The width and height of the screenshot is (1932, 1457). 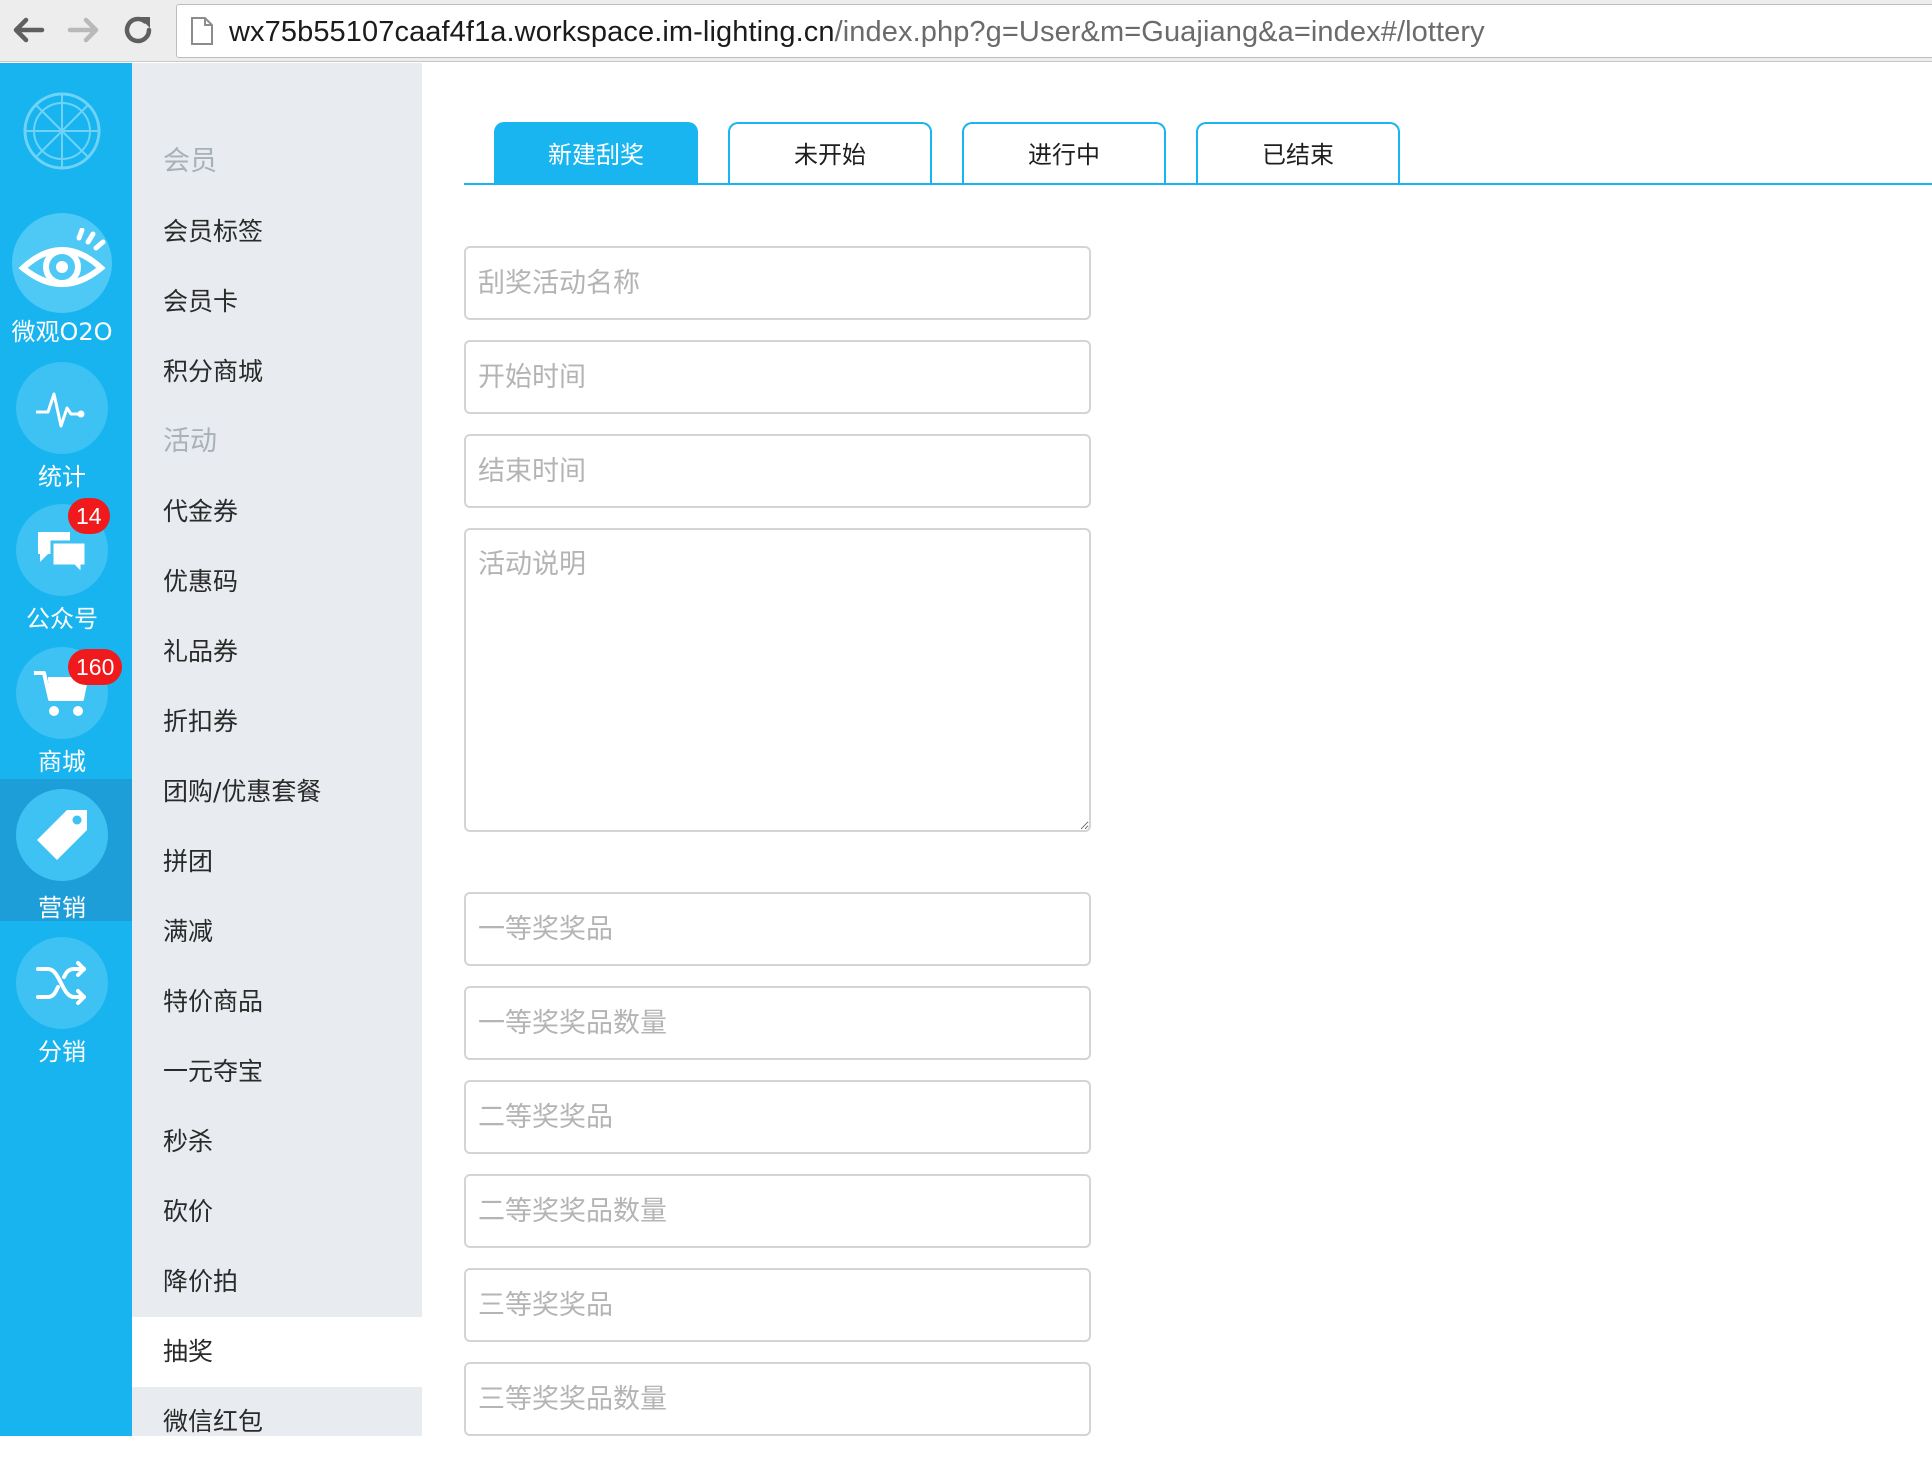 What do you see at coordinates (201, 301) in the screenshot?
I see `menu-label: 会员卡` at bounding box center [201, 301].